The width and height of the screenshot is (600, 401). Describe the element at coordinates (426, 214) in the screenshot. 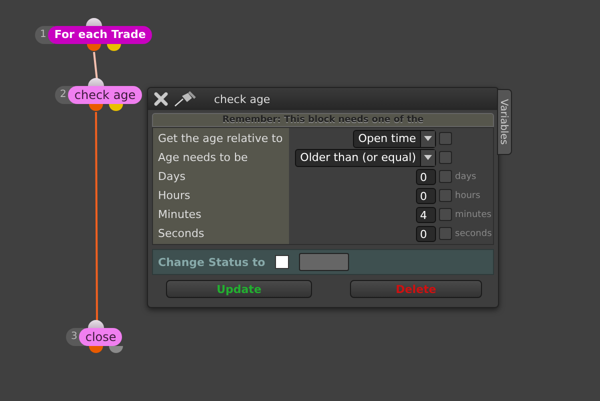

I see `number-field: 4` at that location.